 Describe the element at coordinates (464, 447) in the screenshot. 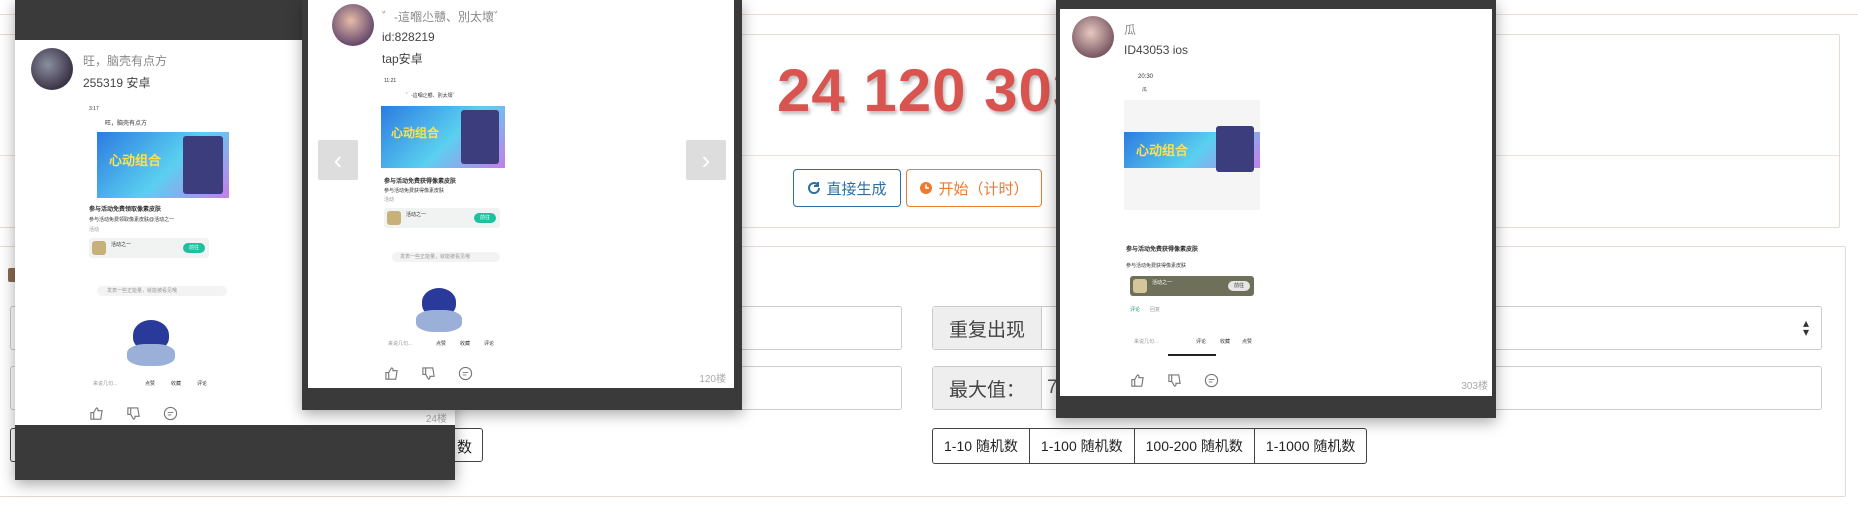

I see `left-range-label: 数` at that location.